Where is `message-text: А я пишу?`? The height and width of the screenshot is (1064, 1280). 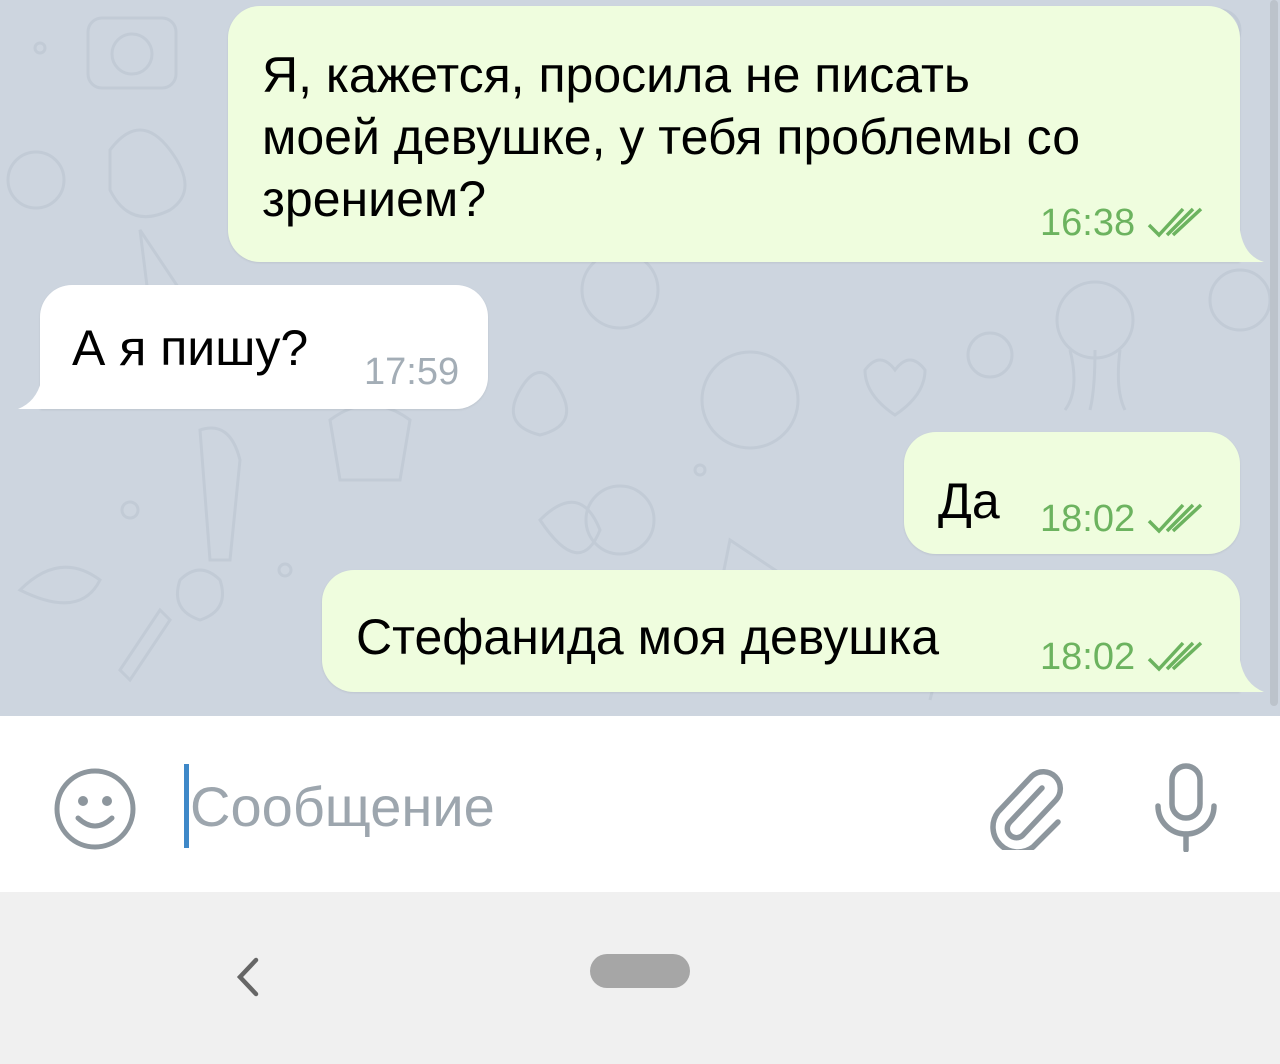 message-text: А я пишу? is located at coordinates (190, 348).